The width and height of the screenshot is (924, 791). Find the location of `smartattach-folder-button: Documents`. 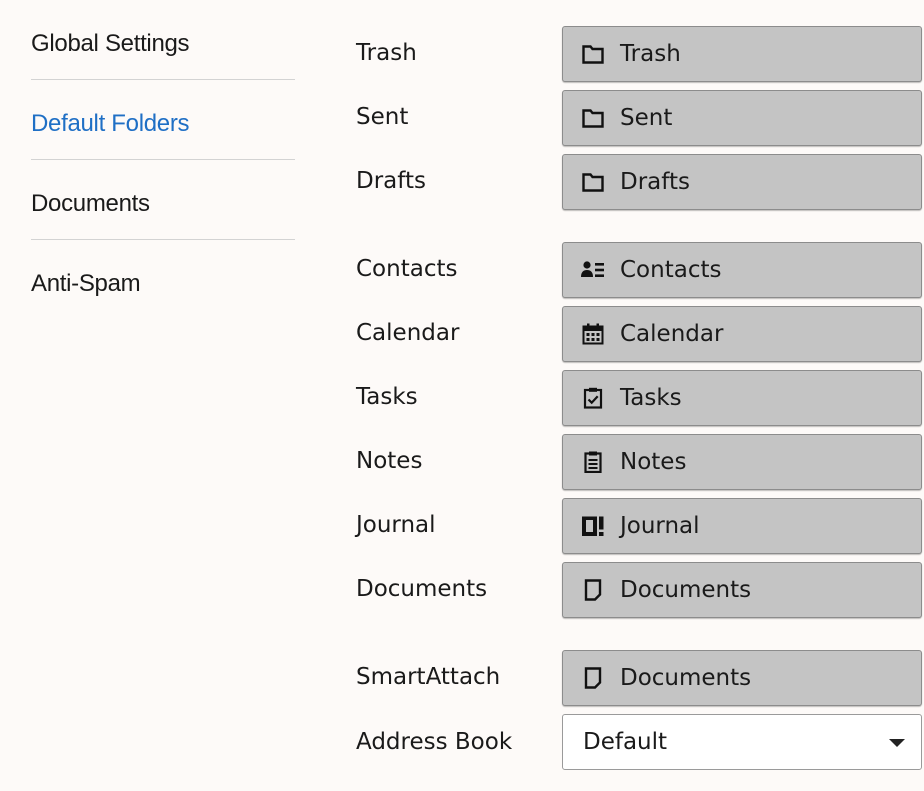

smartattach-folder-button: Documents is located at coordinates (742, 678).